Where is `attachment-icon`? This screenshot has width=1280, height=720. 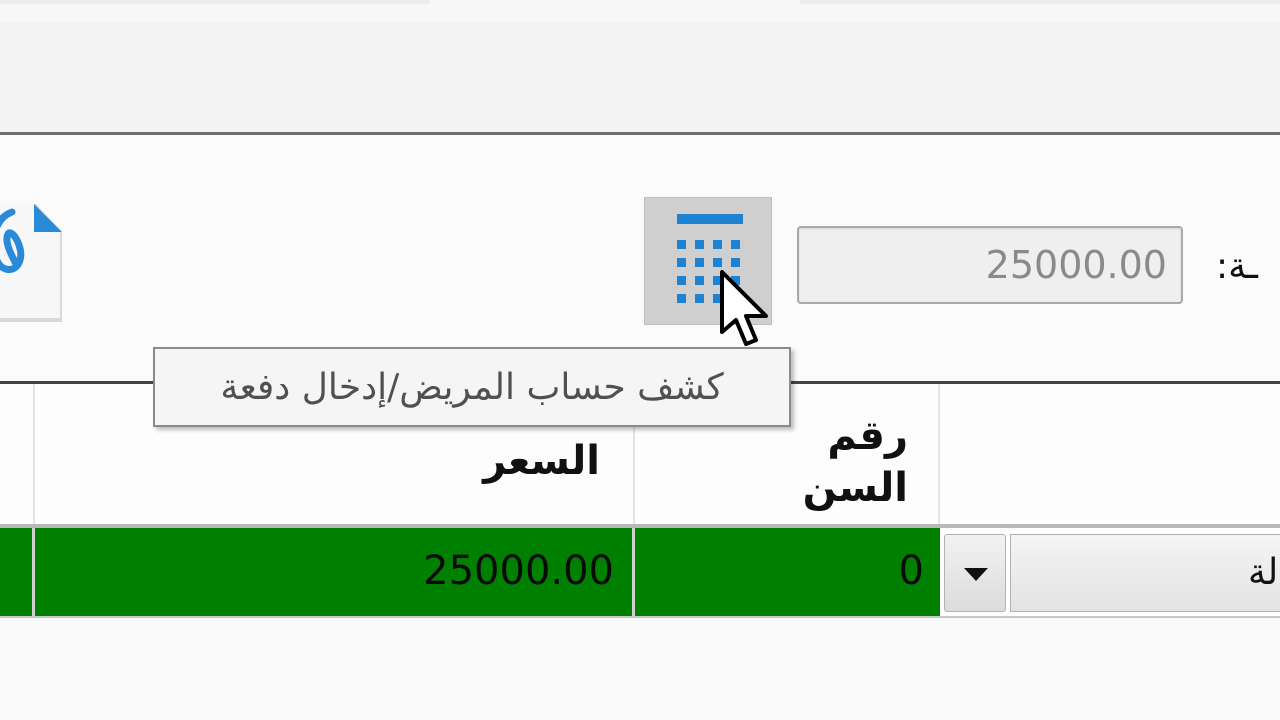 attachment-icon is located at coordinates (31, 263).